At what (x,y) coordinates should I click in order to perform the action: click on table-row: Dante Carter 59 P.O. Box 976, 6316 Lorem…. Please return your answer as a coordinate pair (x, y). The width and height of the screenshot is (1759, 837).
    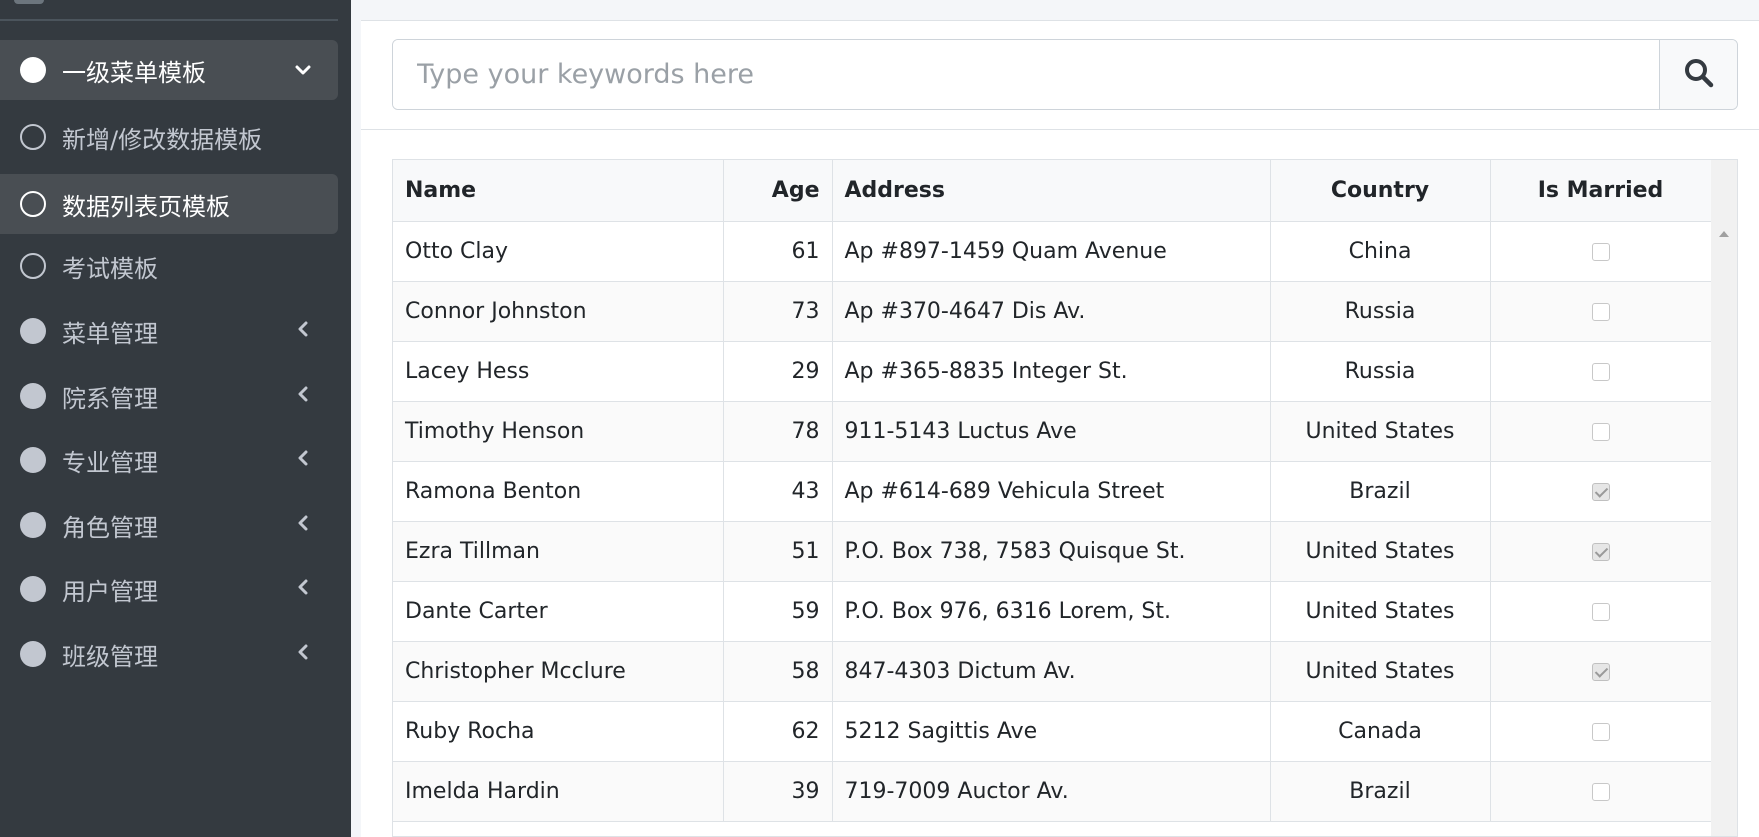
    Looking at the image, I should click on (1052, 611).